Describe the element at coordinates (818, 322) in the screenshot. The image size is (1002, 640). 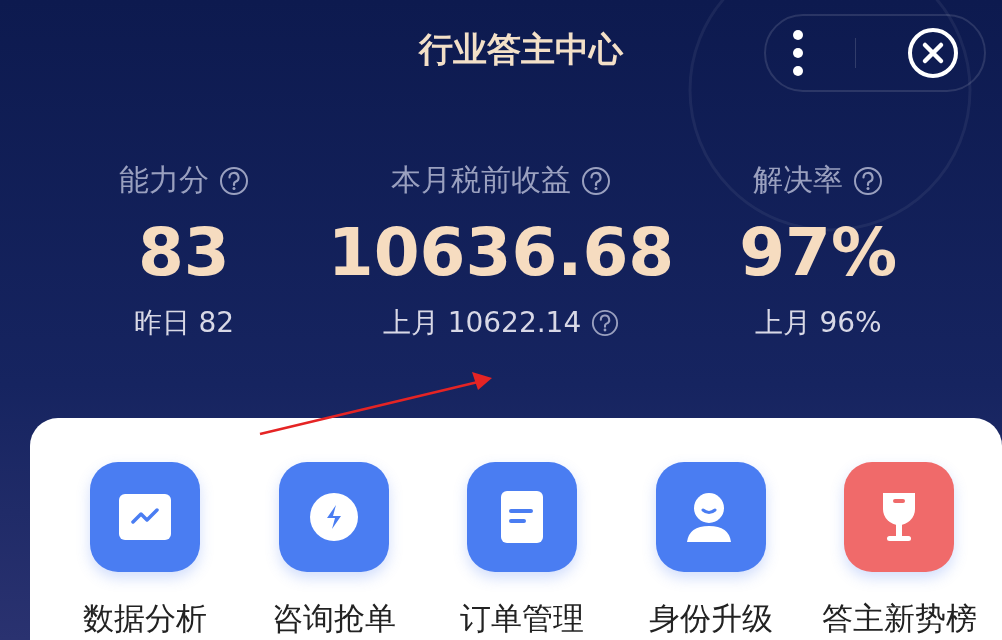
I see `previous-value: 上月 96%` at that location.